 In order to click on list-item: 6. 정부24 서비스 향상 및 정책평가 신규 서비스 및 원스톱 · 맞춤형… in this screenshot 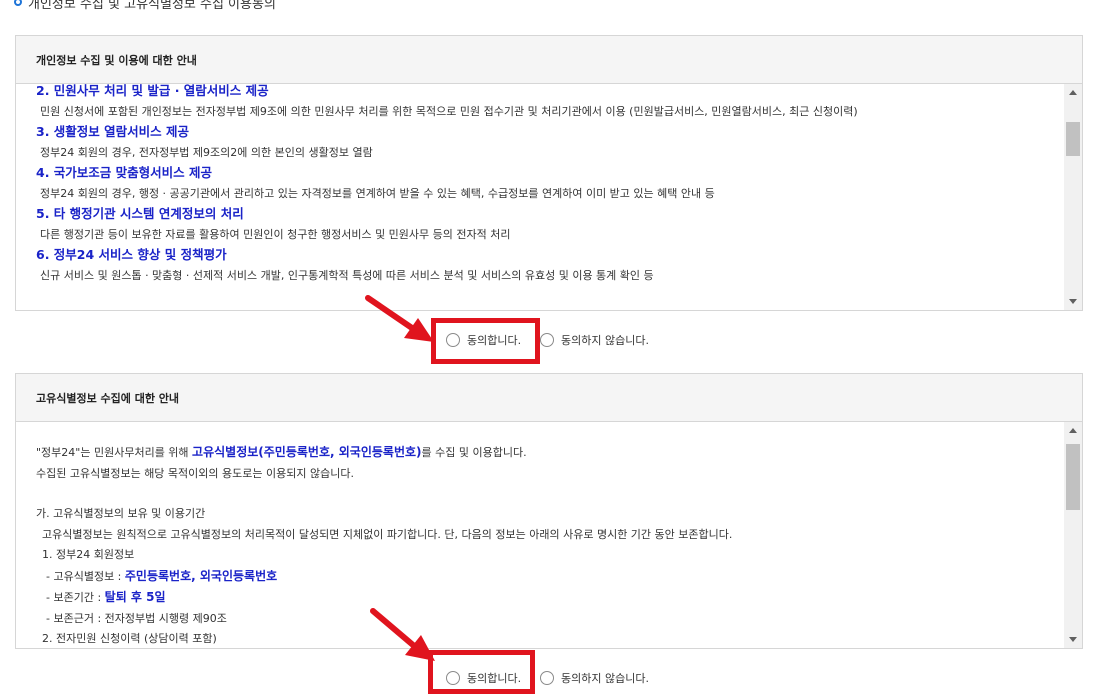, I will do `click(550, 265)`.